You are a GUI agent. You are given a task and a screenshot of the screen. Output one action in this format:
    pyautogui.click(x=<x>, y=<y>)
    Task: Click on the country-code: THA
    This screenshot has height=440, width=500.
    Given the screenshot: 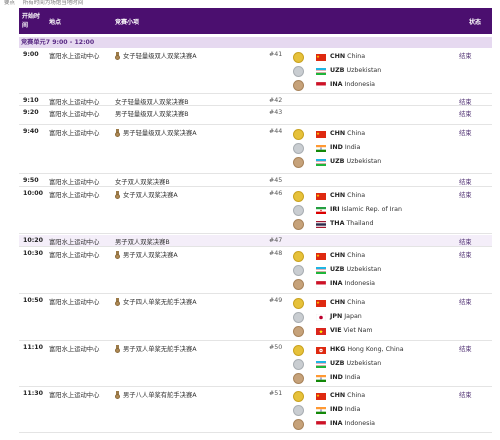 What is the action you would take?
    pyautogui.click(x=337, y=223)
    